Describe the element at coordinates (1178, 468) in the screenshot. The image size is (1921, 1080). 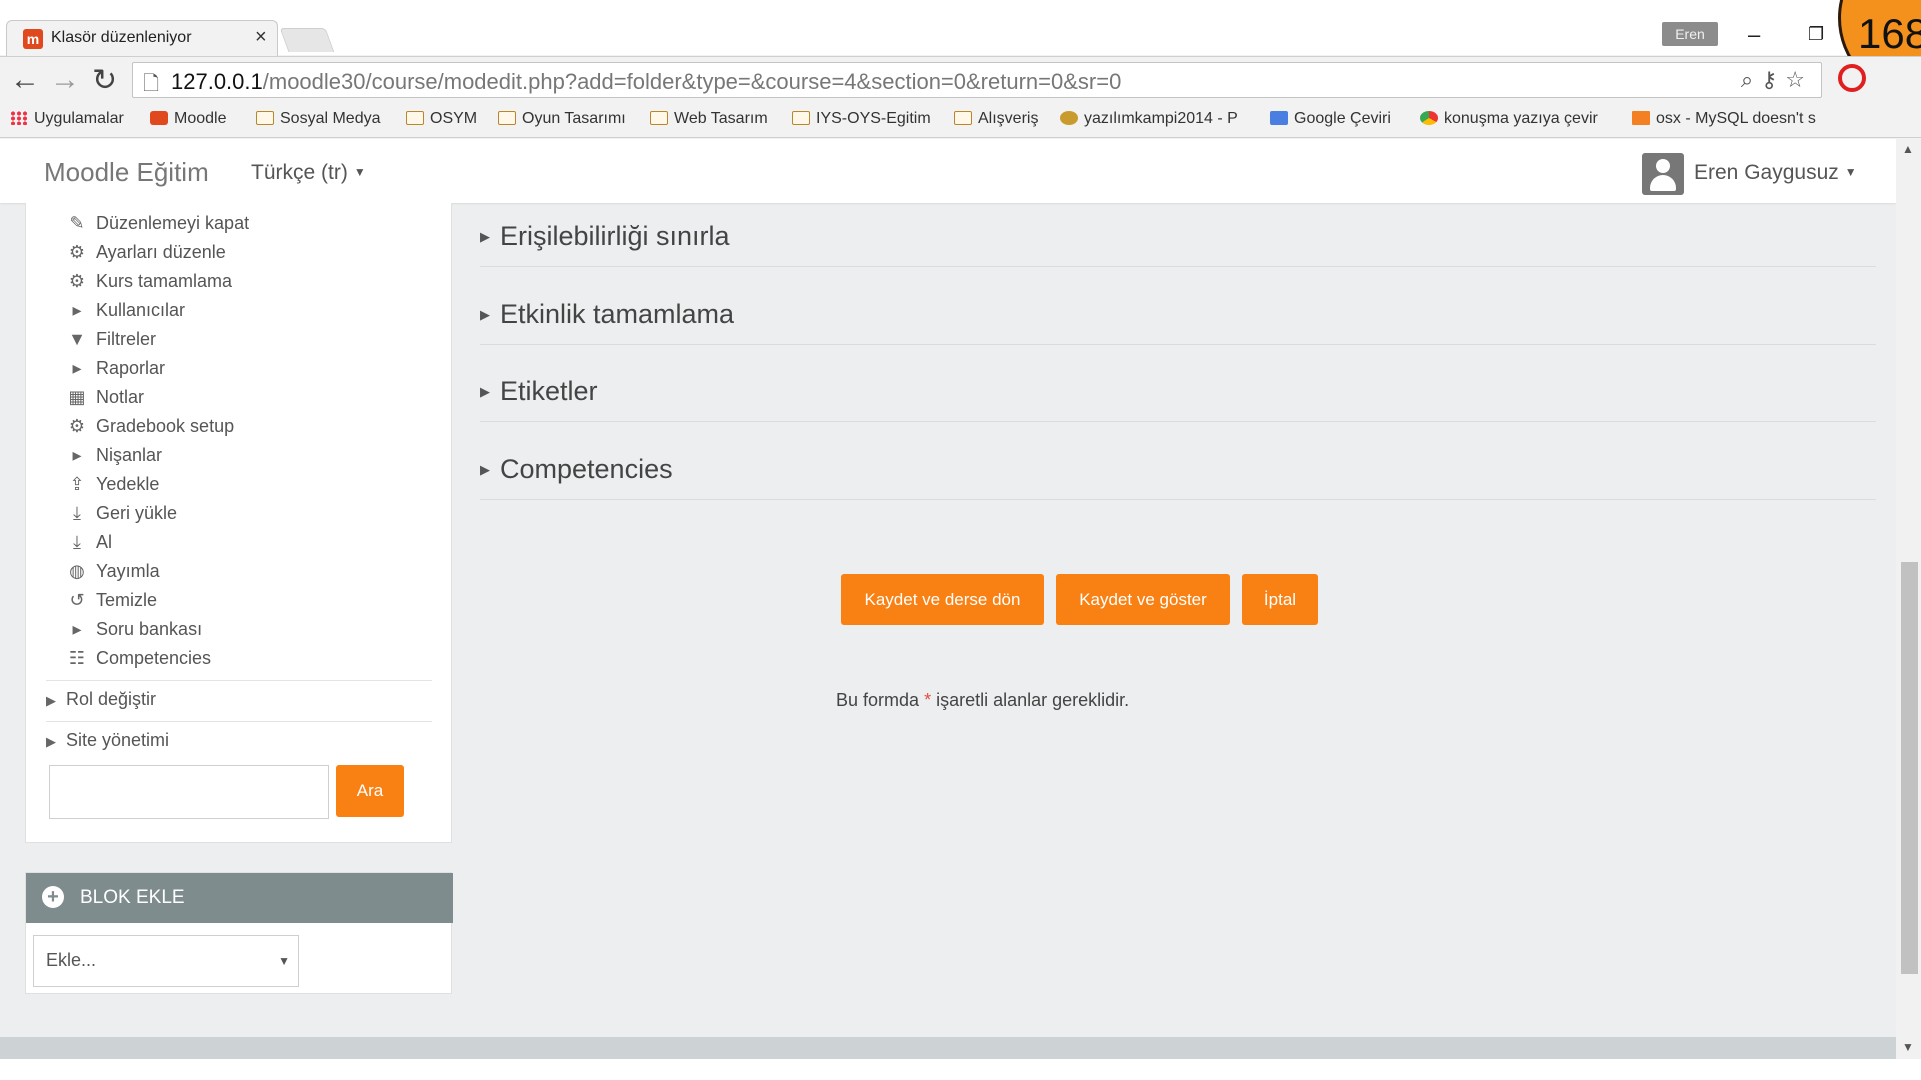
I see `fieldset-competencies: ▶ Competencies` at that location.